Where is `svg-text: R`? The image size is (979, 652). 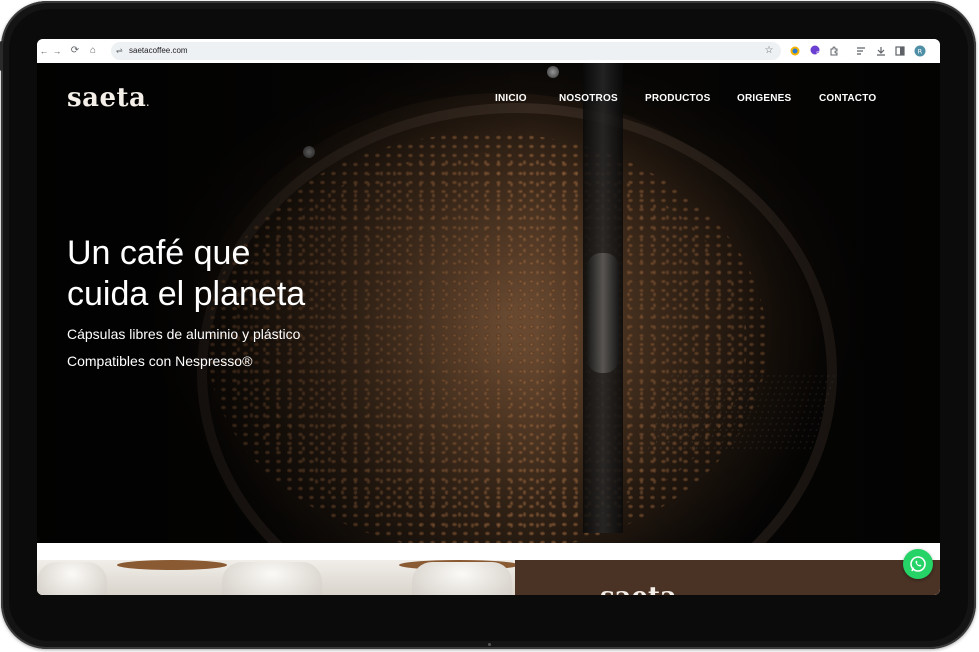 svg-text: R is located at coordinates (920, 52).